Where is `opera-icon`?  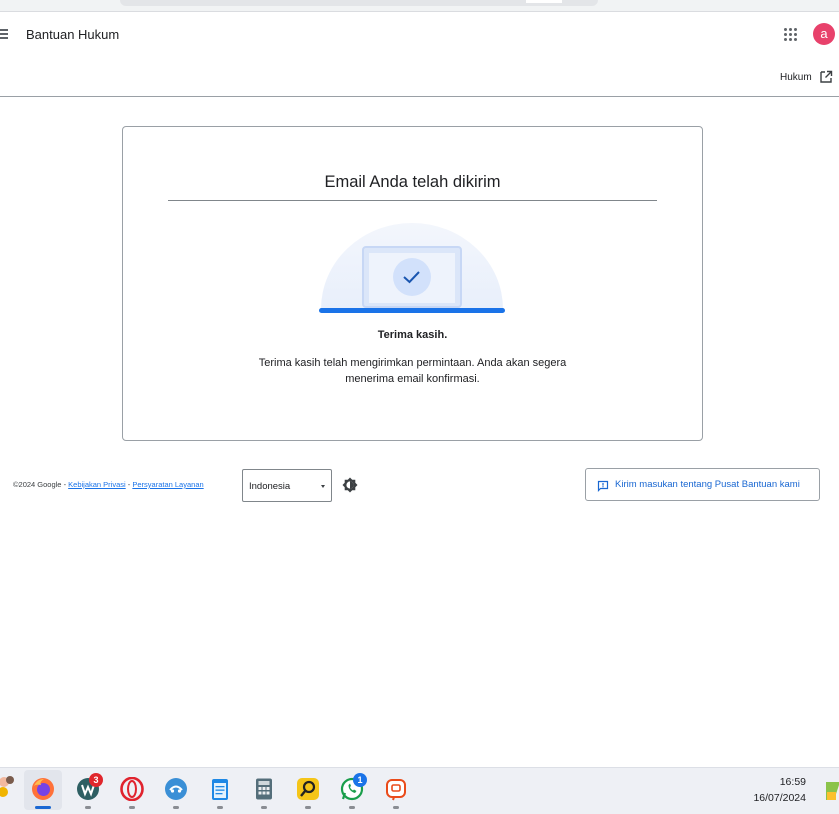
opera-icon is located at coordinates (132, 789).